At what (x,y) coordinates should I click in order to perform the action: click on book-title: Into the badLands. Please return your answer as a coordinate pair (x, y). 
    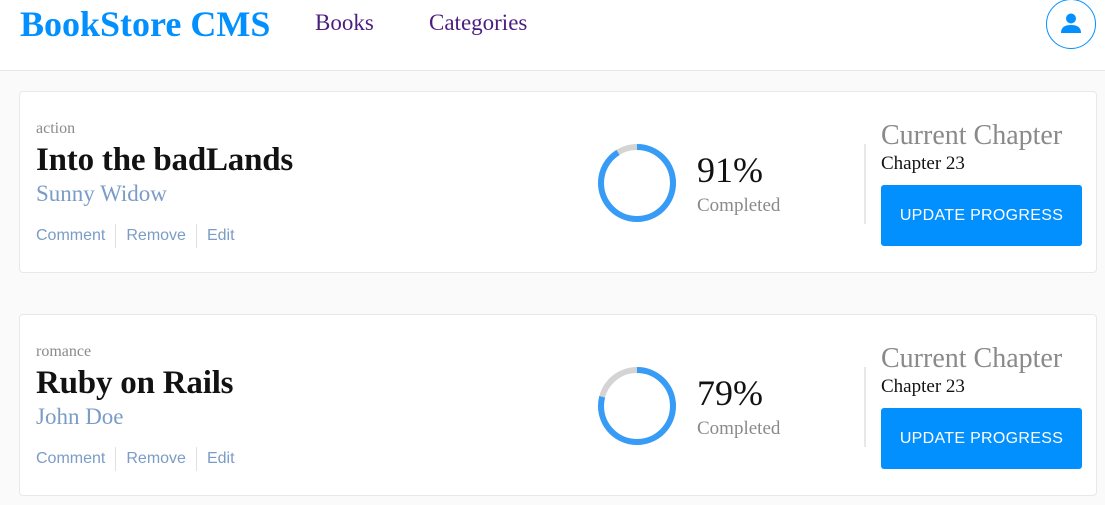
    Looking at the image, I should click on (165, 160).